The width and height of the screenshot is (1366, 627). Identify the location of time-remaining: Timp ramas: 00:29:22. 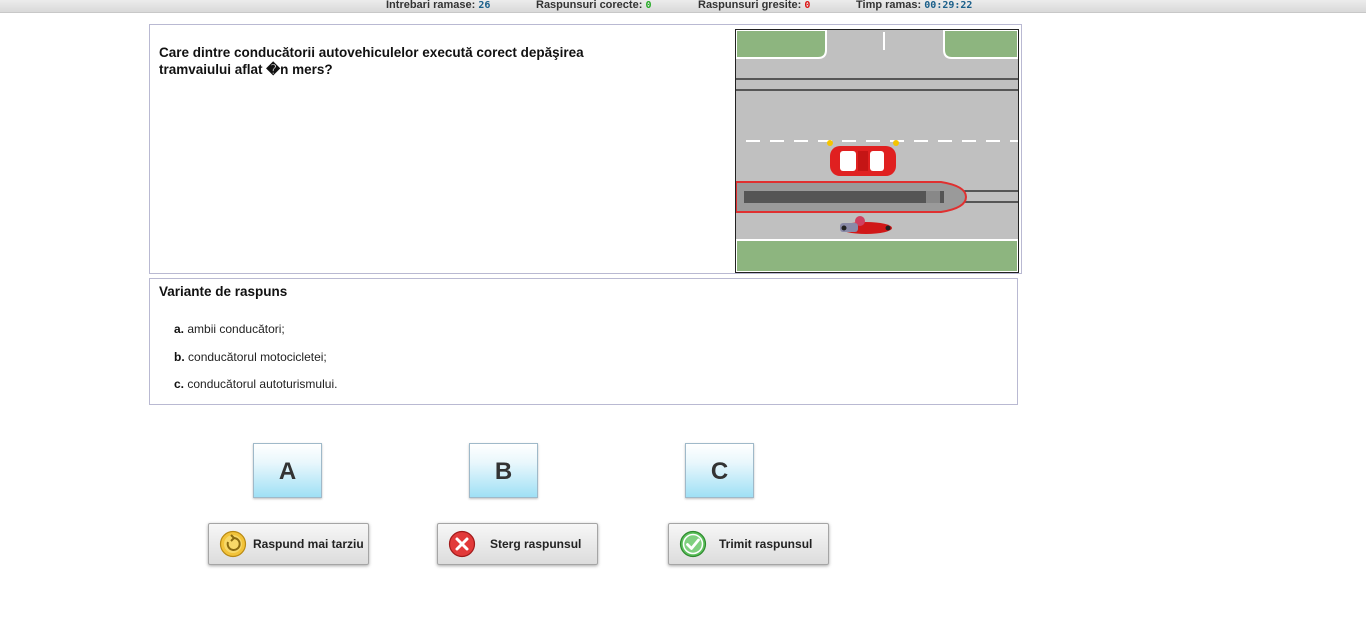
(914, 6).